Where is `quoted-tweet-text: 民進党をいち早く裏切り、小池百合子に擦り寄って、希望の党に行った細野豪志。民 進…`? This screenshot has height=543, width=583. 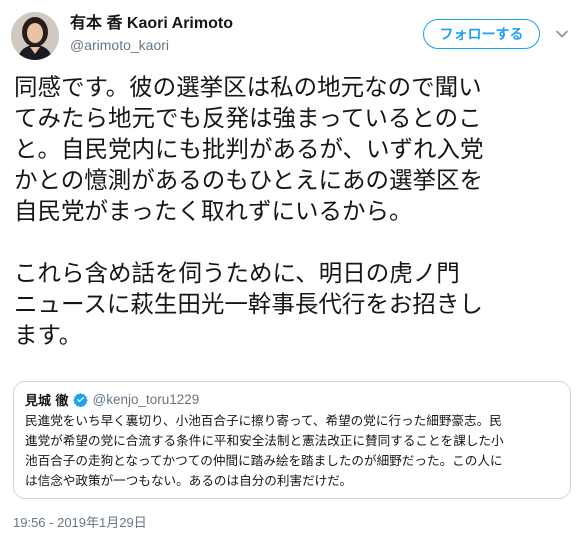
quoted-tweet-text: 民進党をいち早く裏切り、小池百合子に擦り寄って、希望の党に行った細野豪志。民 進… is located at coordinates (295, 451).